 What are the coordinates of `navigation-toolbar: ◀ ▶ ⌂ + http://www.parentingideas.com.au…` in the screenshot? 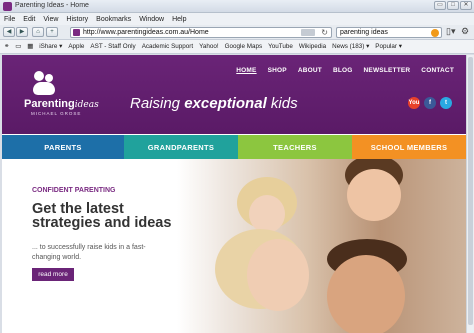 It's located at (237, 32).